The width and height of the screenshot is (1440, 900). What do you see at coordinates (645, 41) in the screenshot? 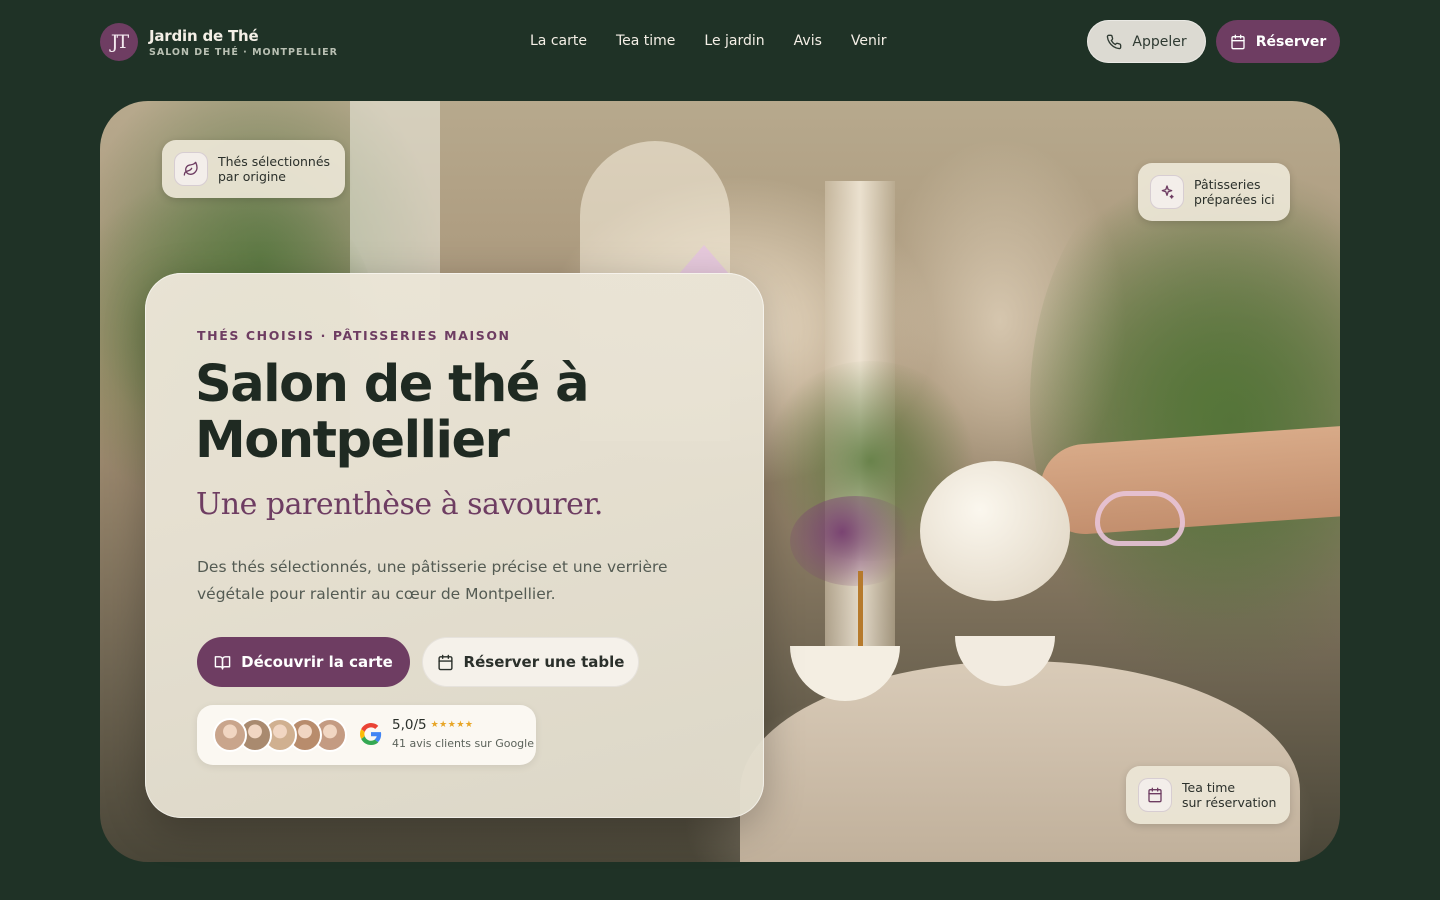
I see `nav-item-tea-time: Tea time` at bounding box center [645, 41].